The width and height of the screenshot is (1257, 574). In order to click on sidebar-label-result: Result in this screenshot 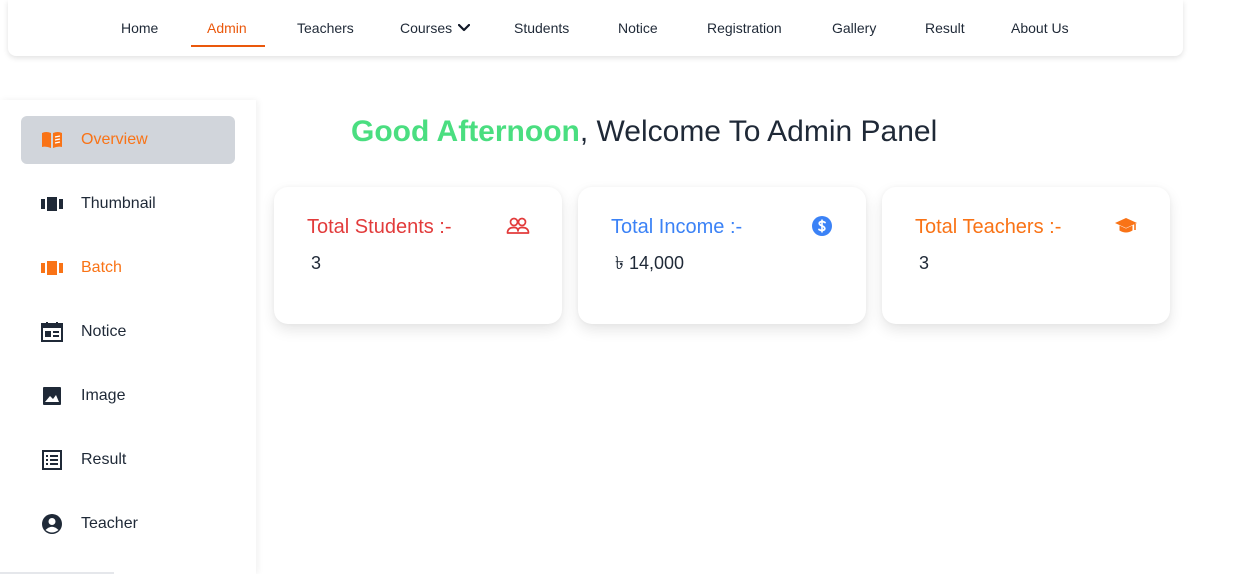, I will do `click(104, 459)`.